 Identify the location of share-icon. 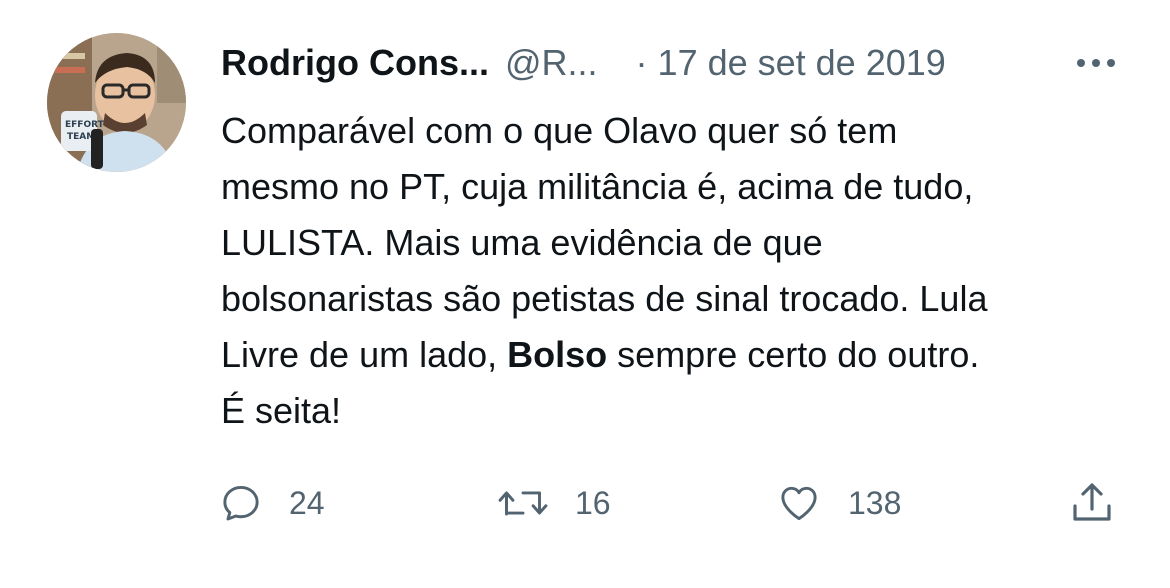
(1092, 502).